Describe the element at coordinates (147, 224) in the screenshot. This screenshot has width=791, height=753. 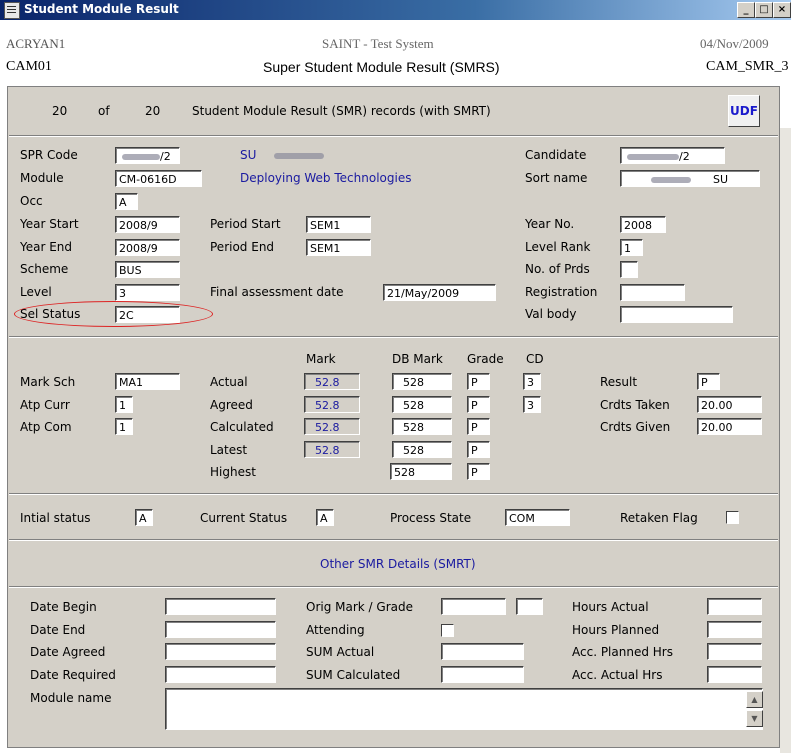
I see `year-start-field: 2008/9` at that location.